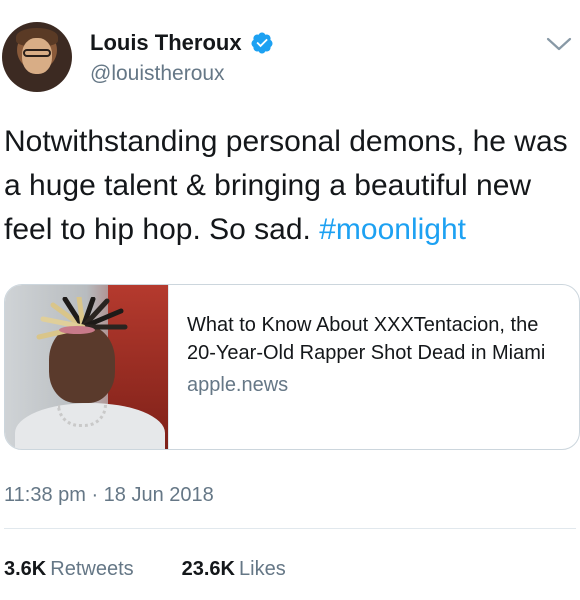  Describe the element at coordinates (87, 367) in the screenshot. I see `card-thumbnail` at that location.